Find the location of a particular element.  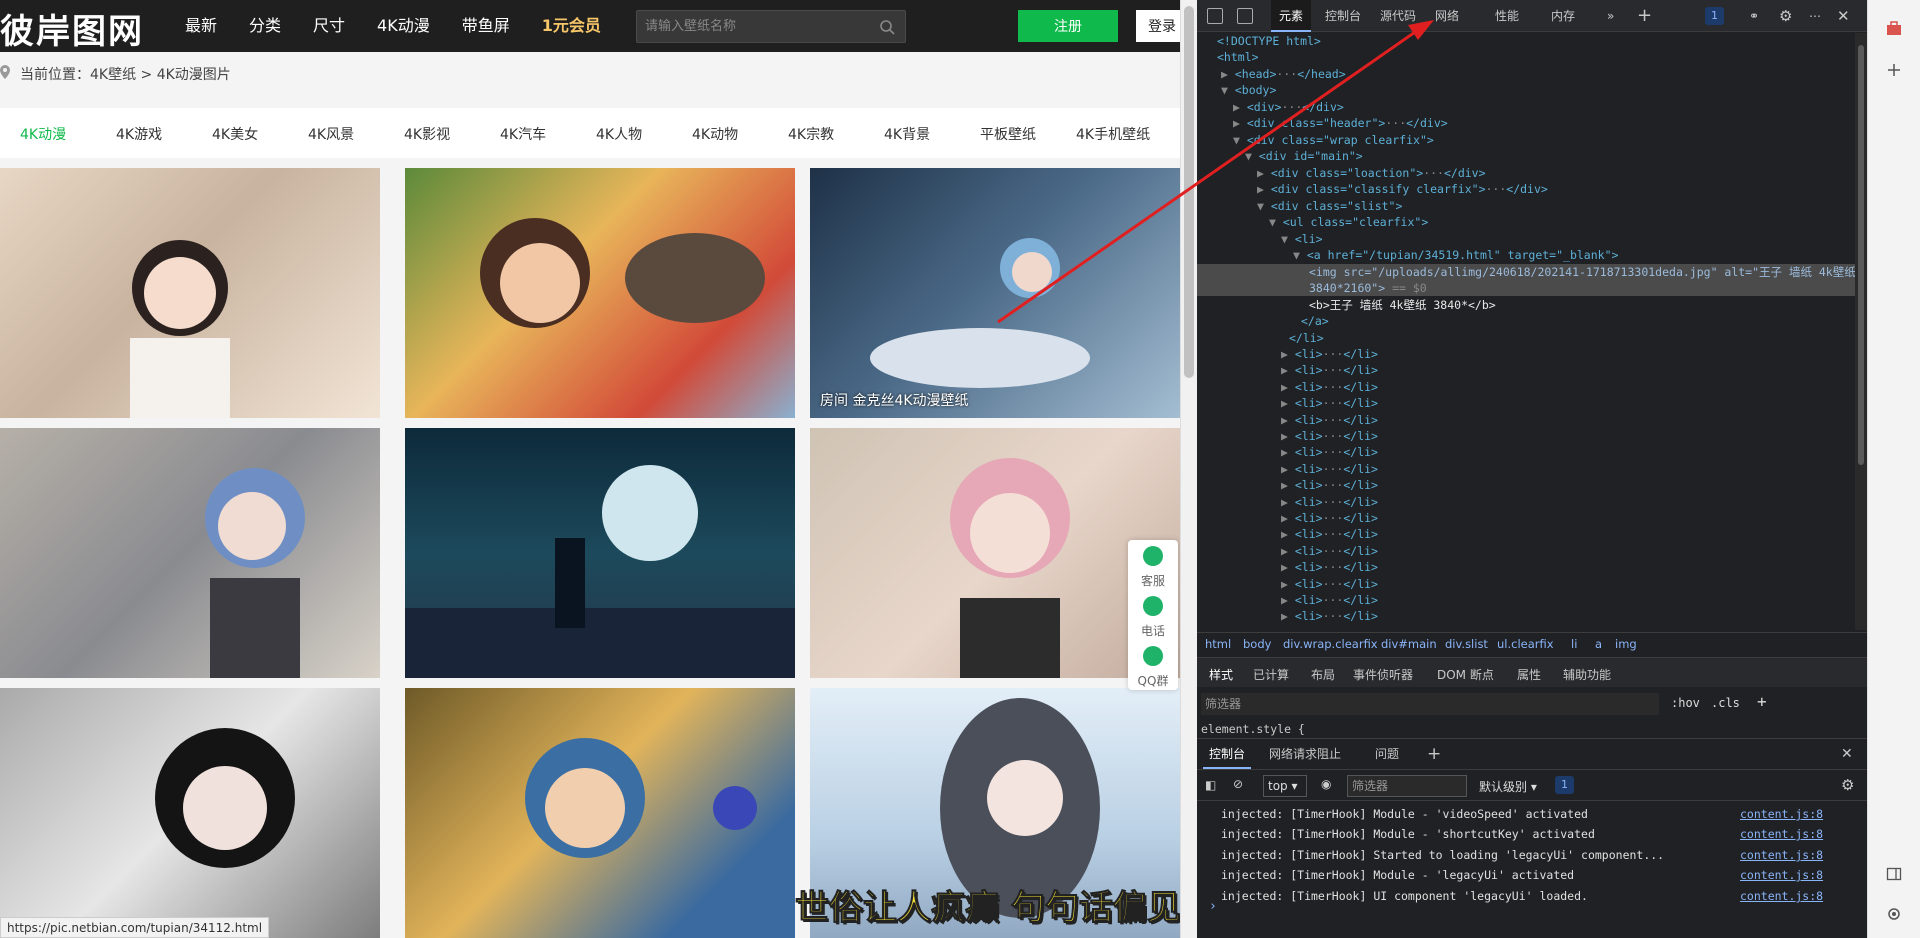

nav-vip: 1元会员 is located at coordinates (571, 26).